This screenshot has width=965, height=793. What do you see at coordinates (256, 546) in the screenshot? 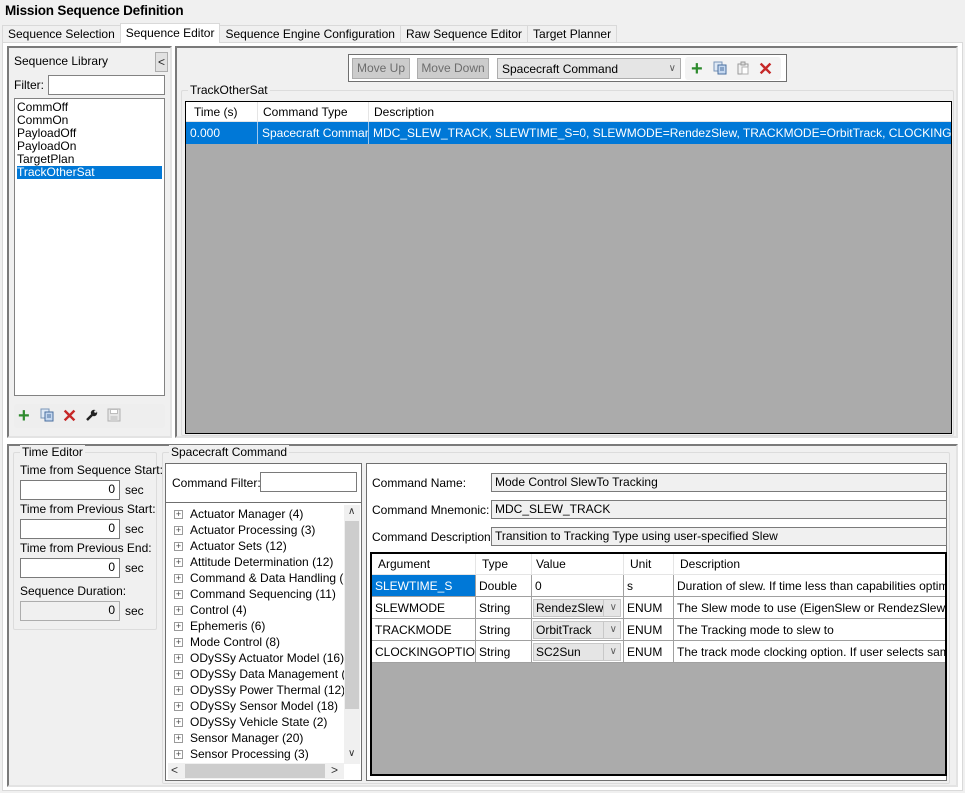
I see `tree-node: + Actuator Sets (12)` at bounding box center [256, 546].